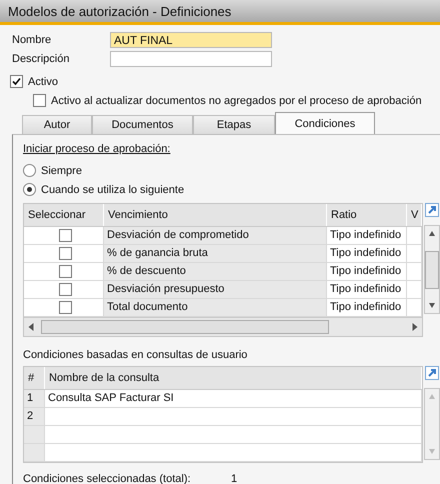  Describe the element at coordinates (432, 233) in the screenshot. I see `scroll-up-icon` at that location.